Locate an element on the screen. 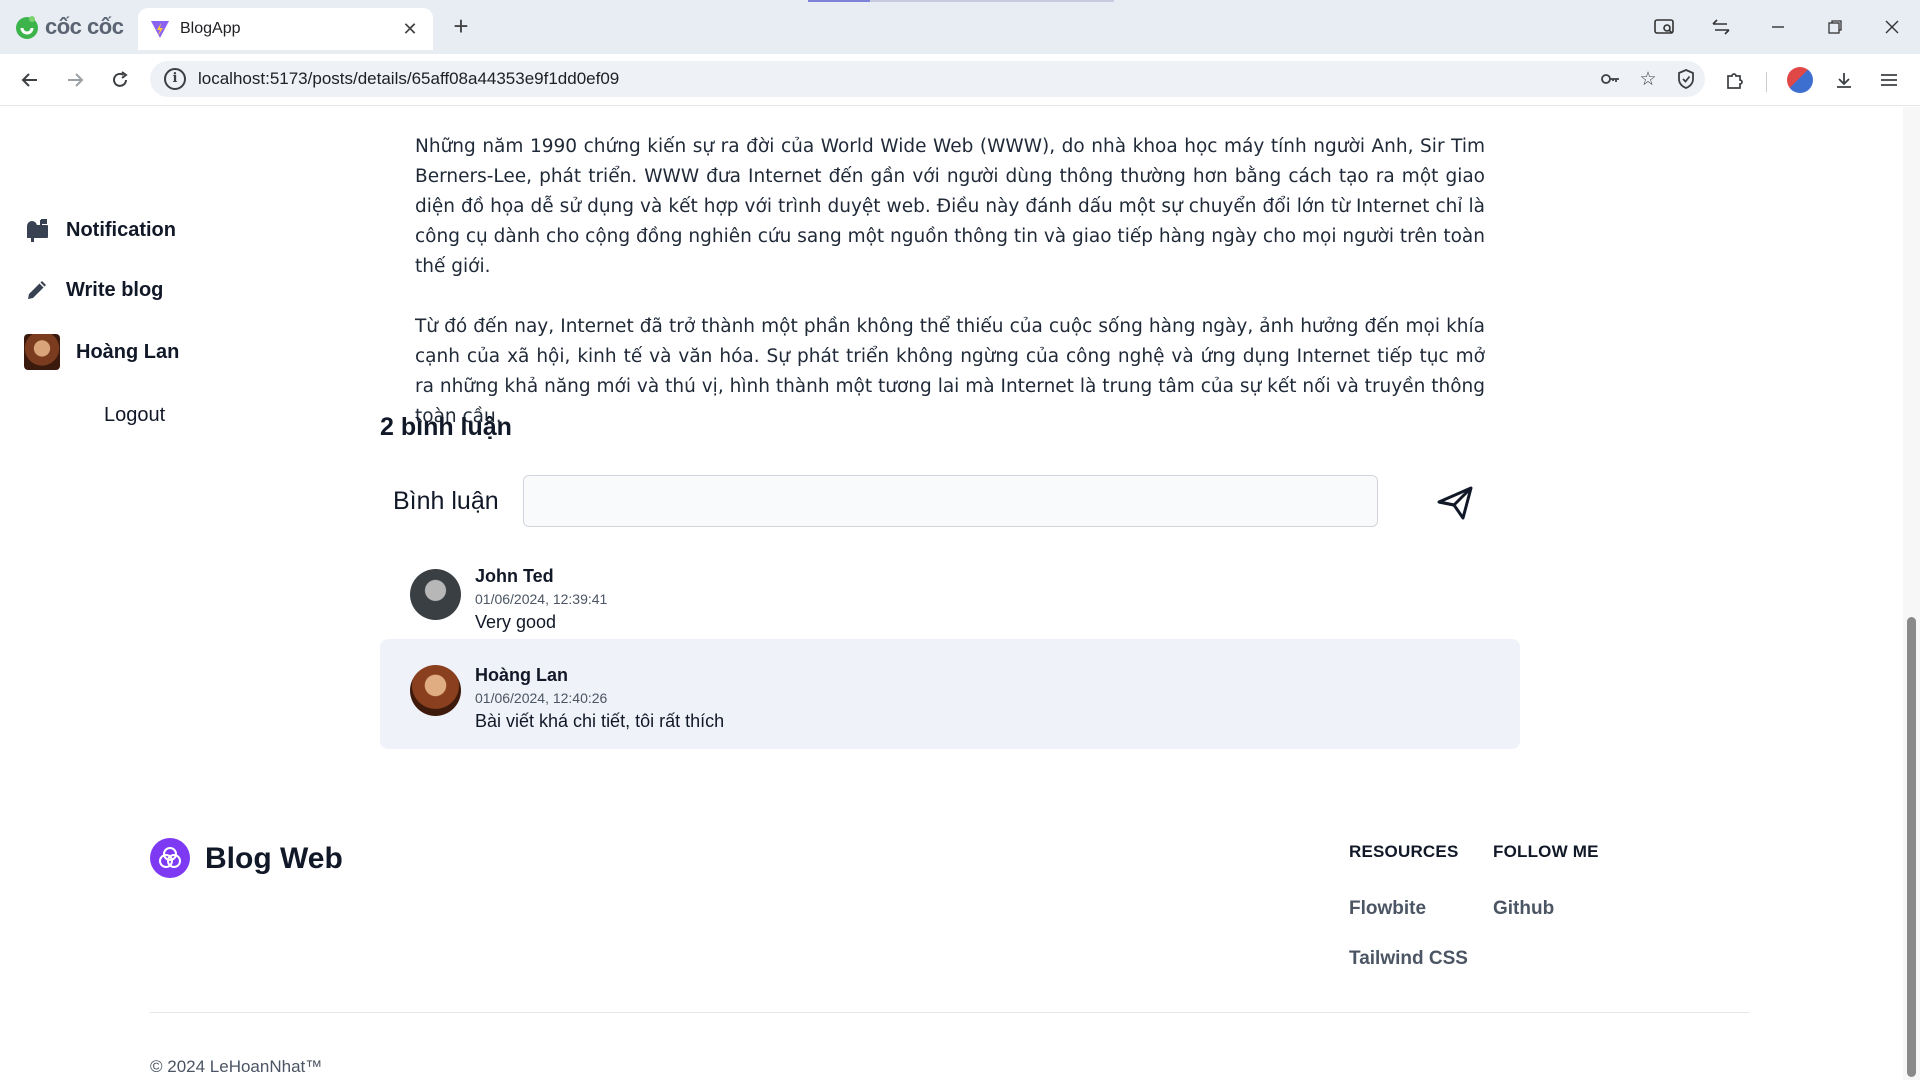 Image resolution: width=1920 pixels, height=1080 pixels. footer-brand-name: Blog Web is located at coordinates (274, 859).